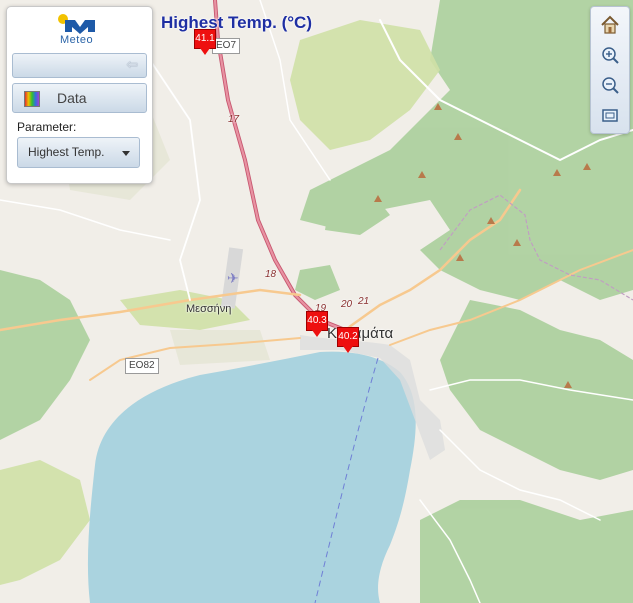  I want to click on station-marker: 40.2, so click(348, 340).